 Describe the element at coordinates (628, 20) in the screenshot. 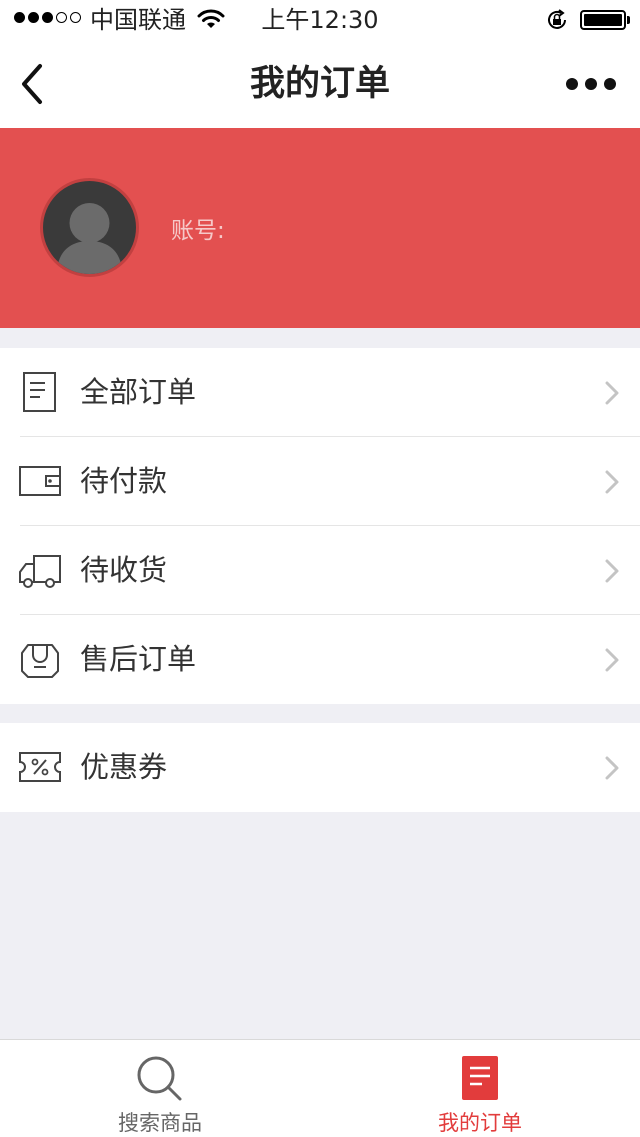

I see `battery-tip` at that location.